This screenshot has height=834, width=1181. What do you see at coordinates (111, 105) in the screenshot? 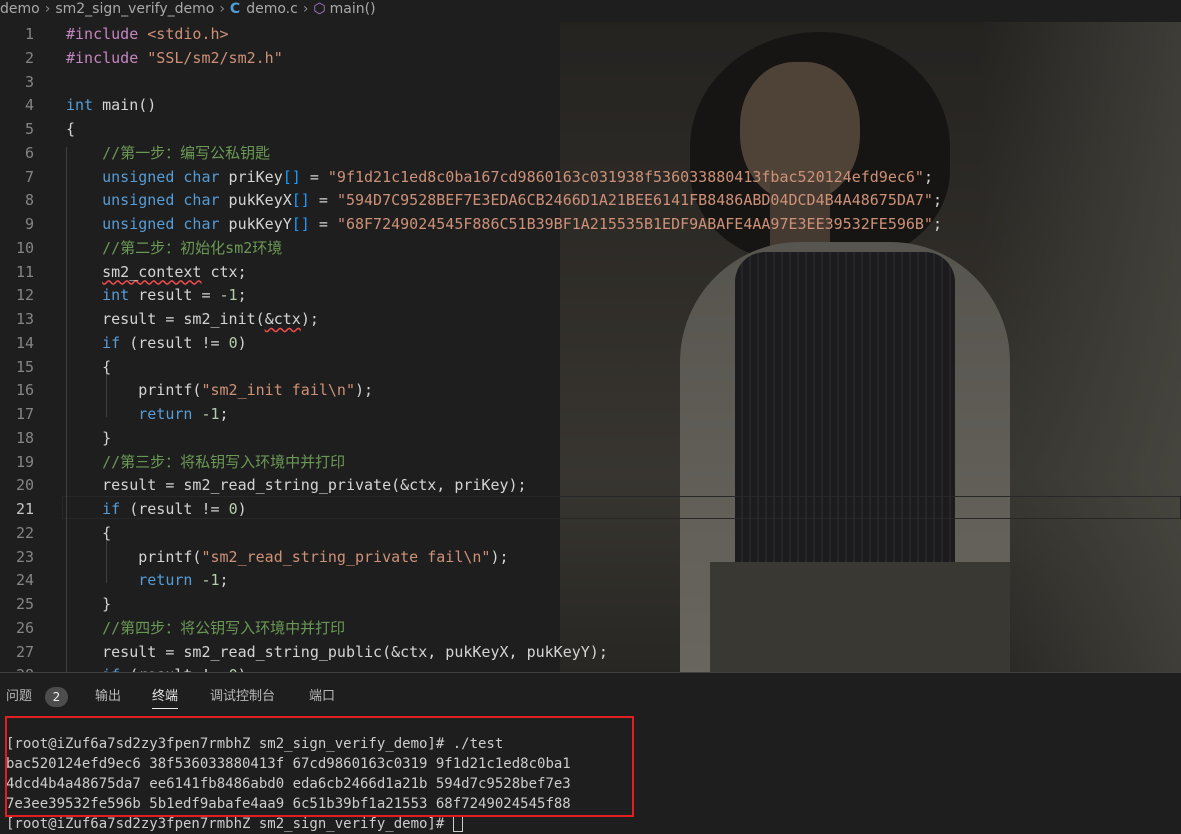
I see `code-line: int main()` at bounding box center [111, 105].